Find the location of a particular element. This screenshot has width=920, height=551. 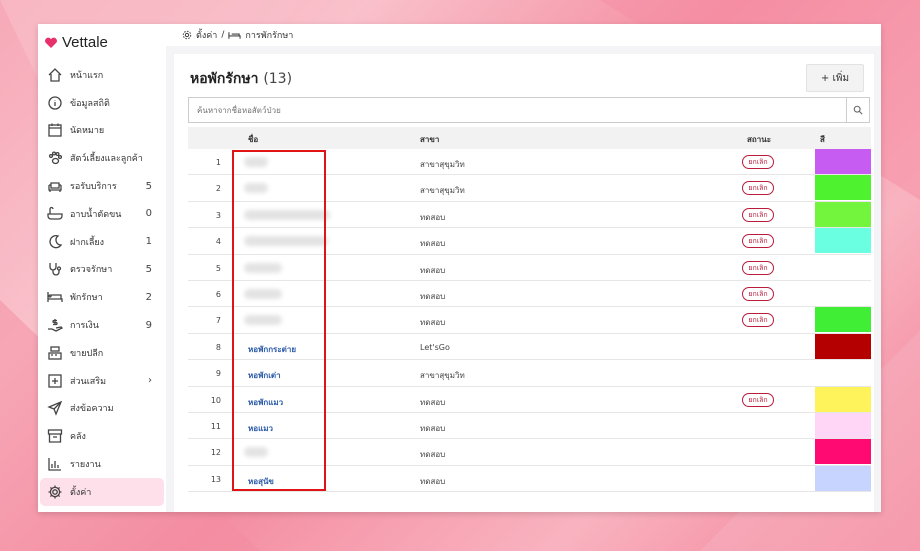

sidebar-item-retail: ขายปลีก is located at coordinates (102, 353).